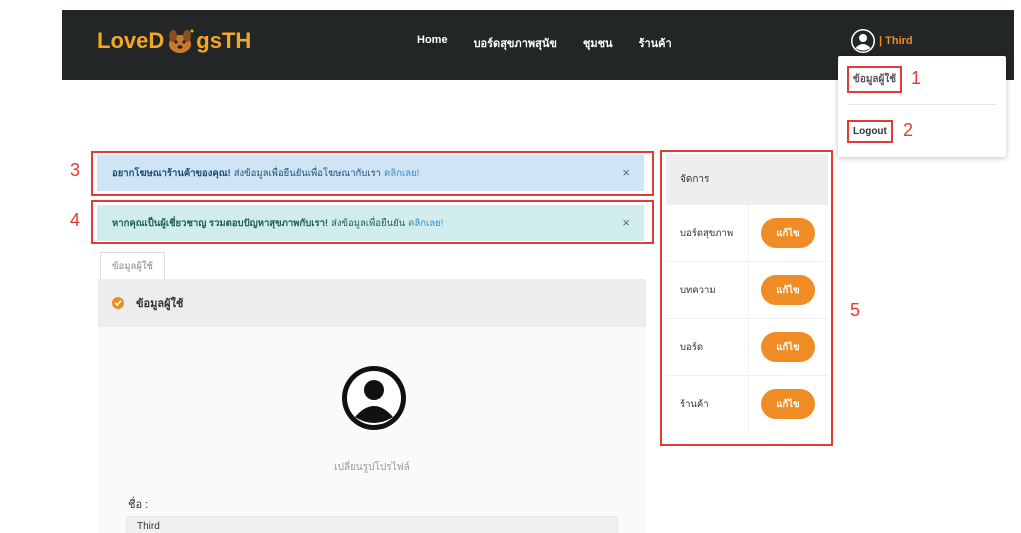 The width and height of the screenshot is (1021, 533). Describe the element at coordinates (515, 43) in the screenshot. I see `nav-dog-health-board: บอร์ดสุขภาพสุนัข` at that location.